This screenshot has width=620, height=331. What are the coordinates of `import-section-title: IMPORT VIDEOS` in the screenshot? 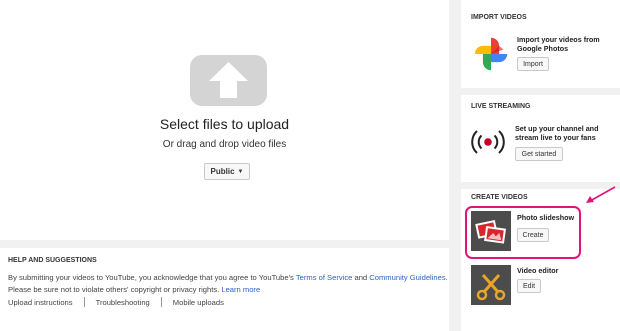 It's located at (499, 17).